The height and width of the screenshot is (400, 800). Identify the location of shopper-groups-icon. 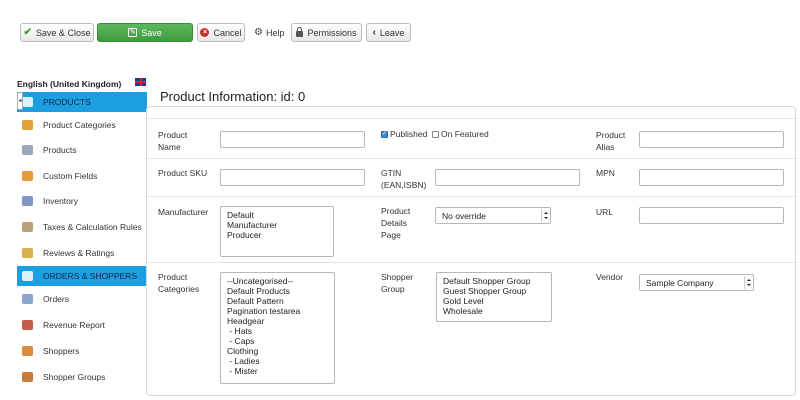
(27, 377).